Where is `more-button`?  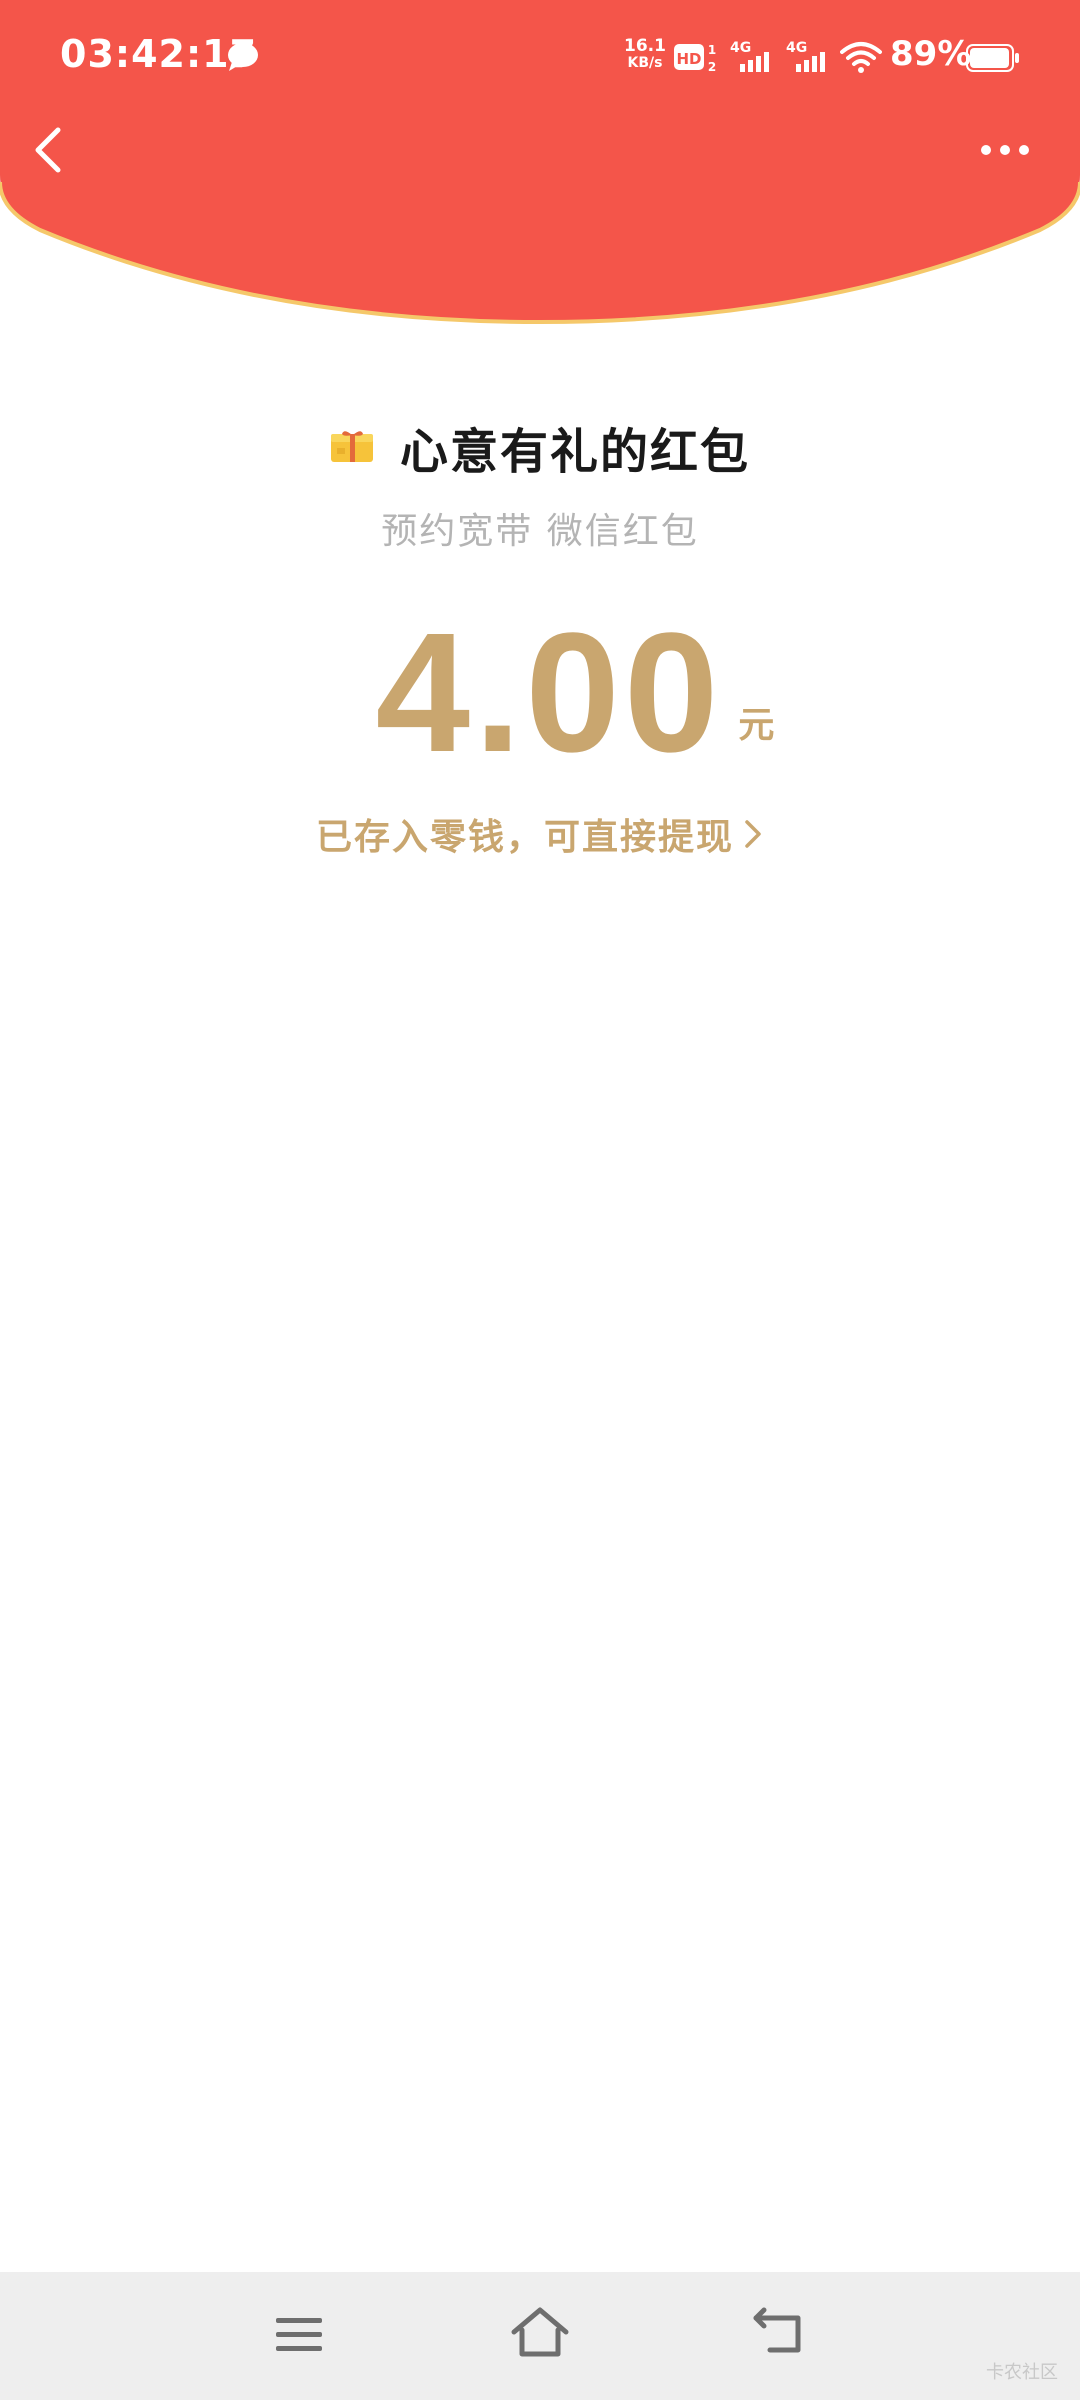 more-button is located at coordinates (1005, 150).